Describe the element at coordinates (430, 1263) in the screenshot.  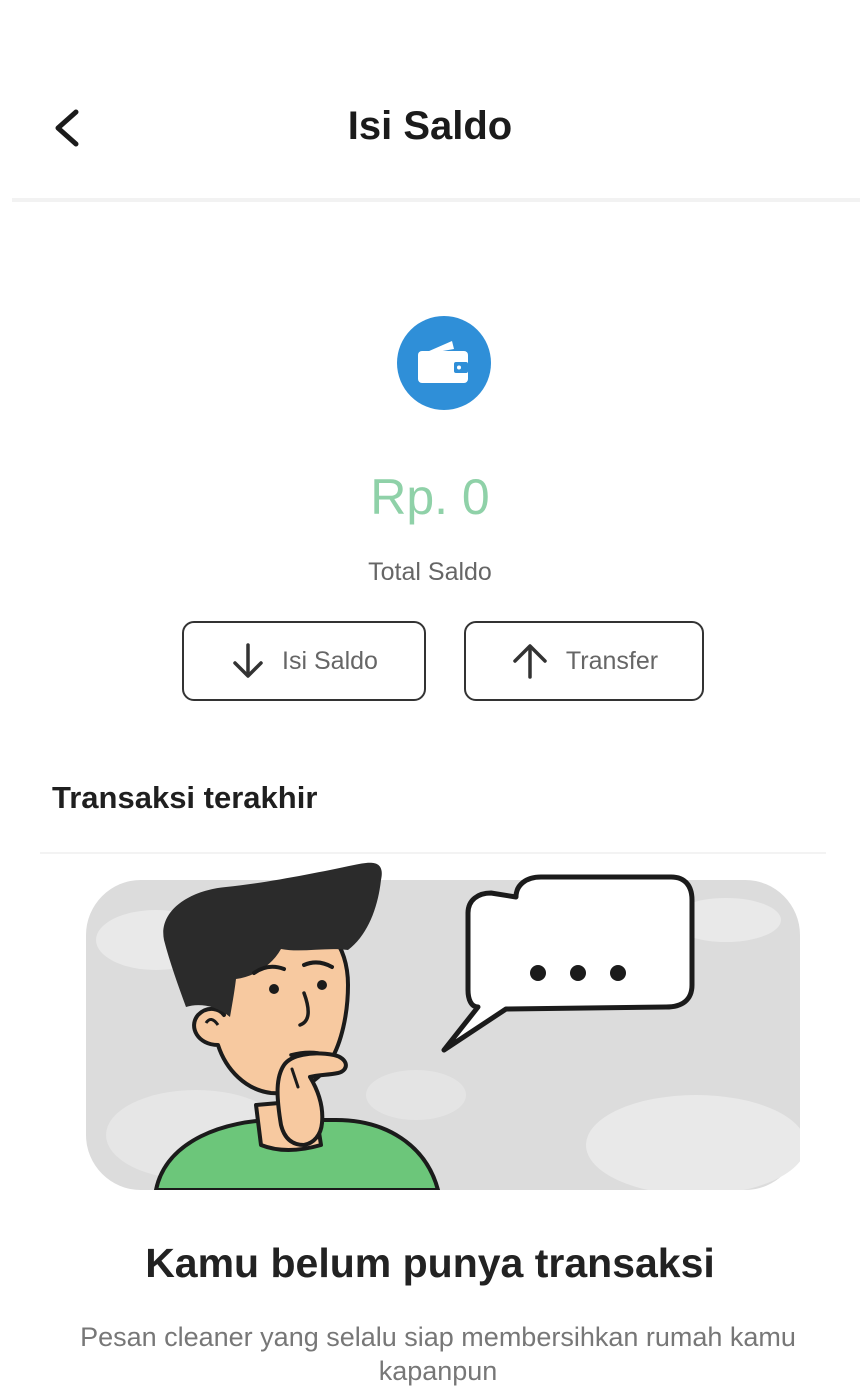
I see `empty-state-title: Kamu belum punya transaksi` at that location.